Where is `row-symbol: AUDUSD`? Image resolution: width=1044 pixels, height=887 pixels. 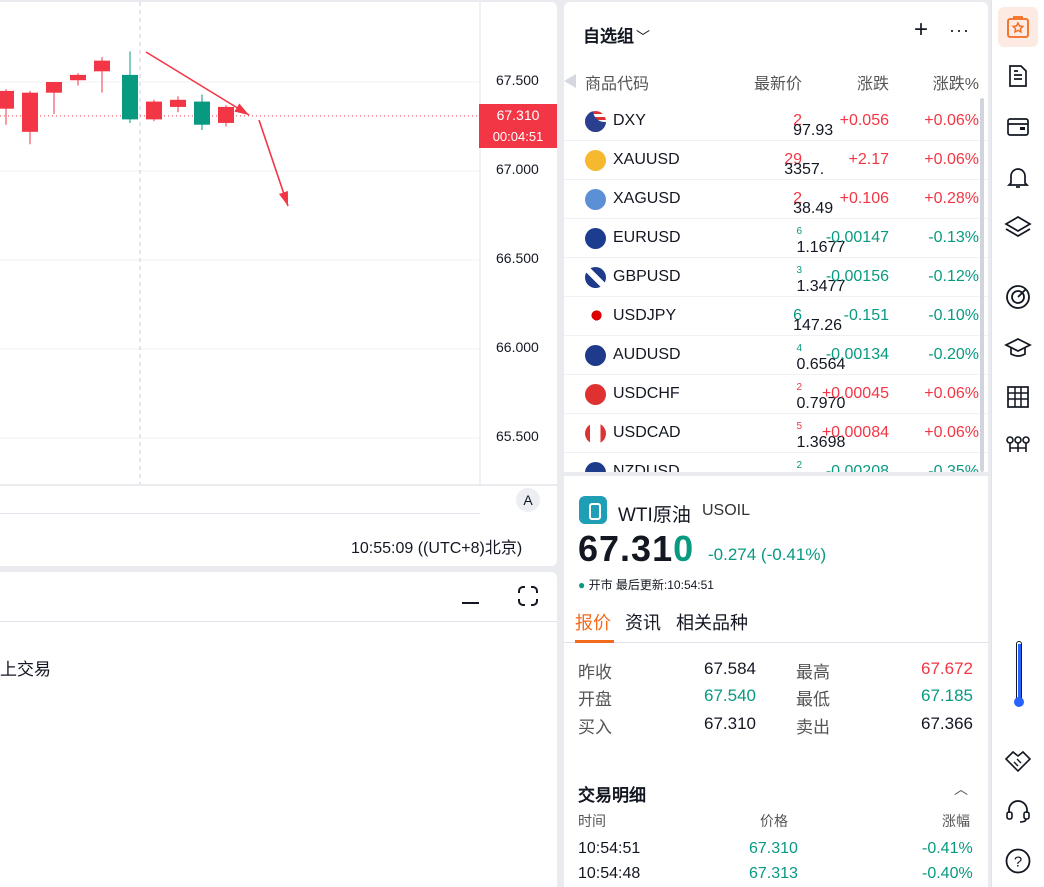
row-symbol: AUDUSD is located at coordinates (647, 354).